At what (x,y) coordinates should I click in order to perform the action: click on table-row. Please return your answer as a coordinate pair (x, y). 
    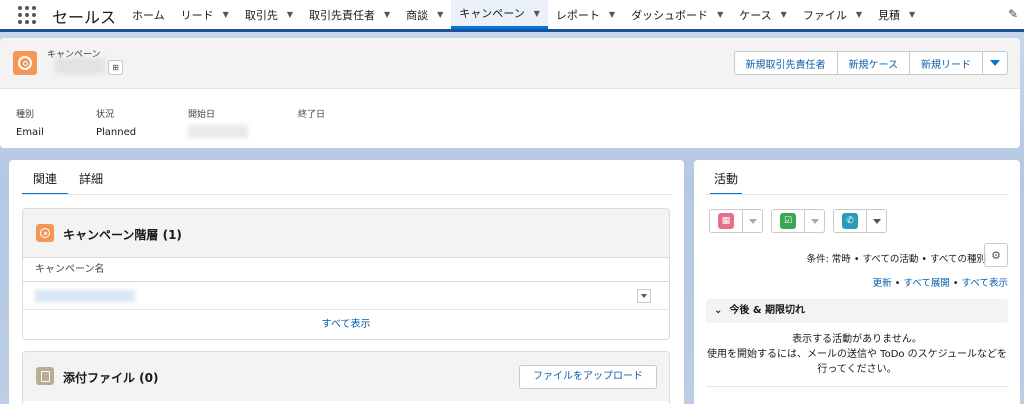
    Looking at the image, I should click on (346, 296).